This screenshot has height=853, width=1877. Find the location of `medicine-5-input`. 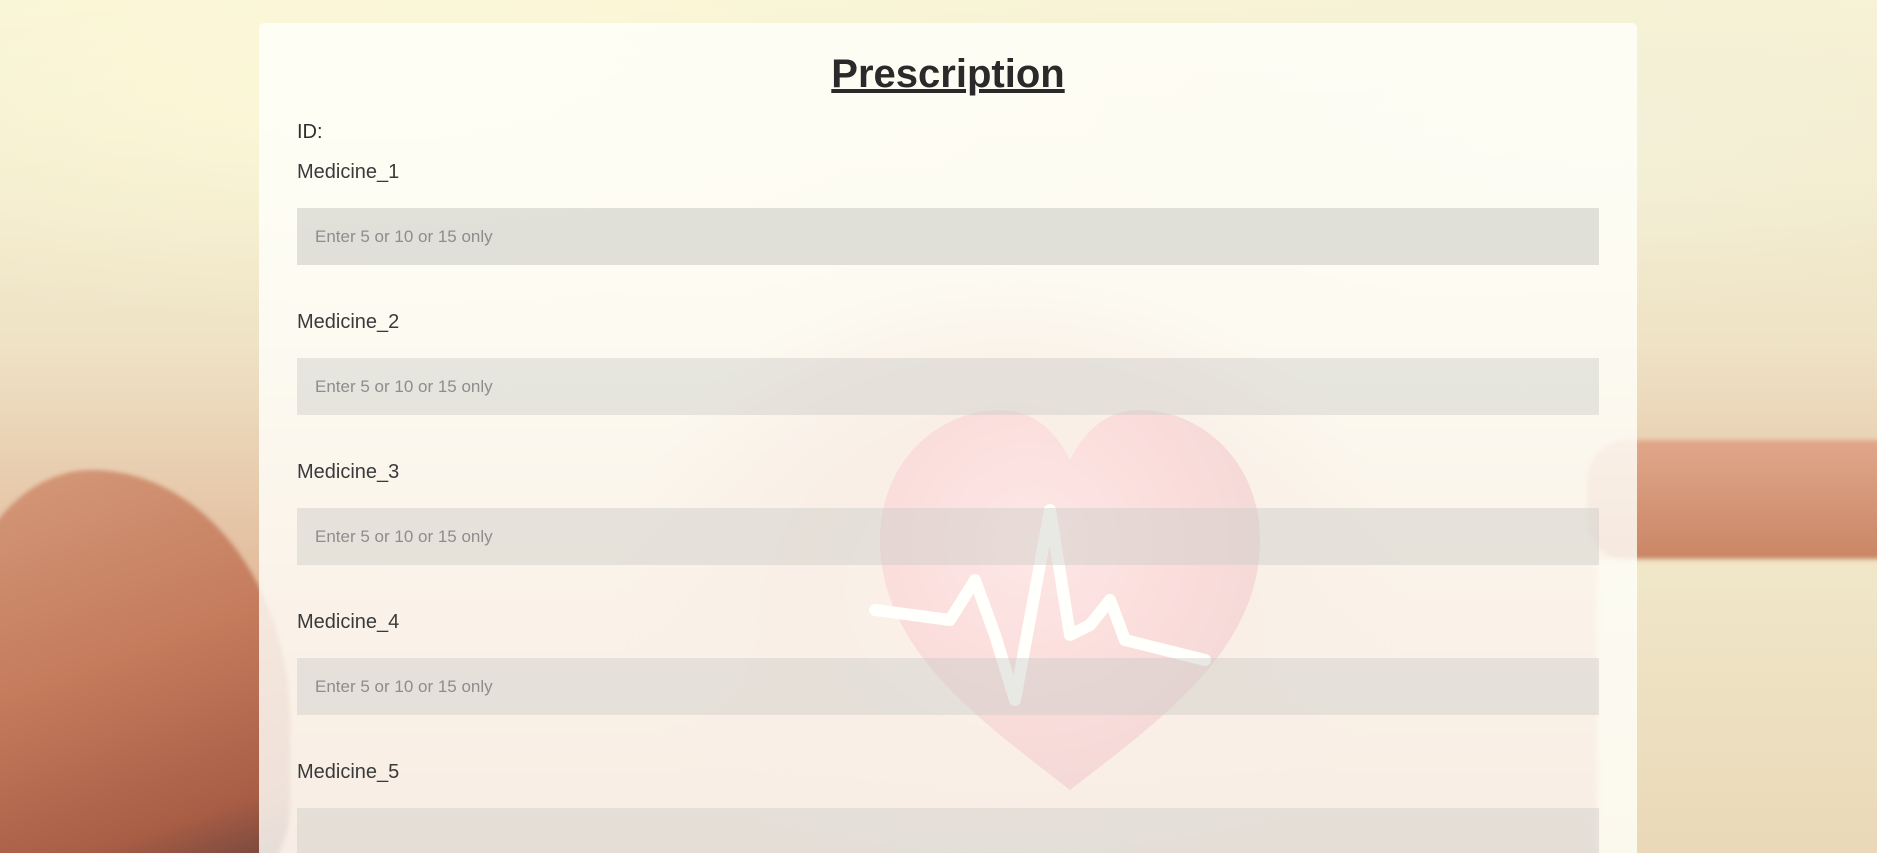

medicine-5-input is located at coordinates (948, 830).